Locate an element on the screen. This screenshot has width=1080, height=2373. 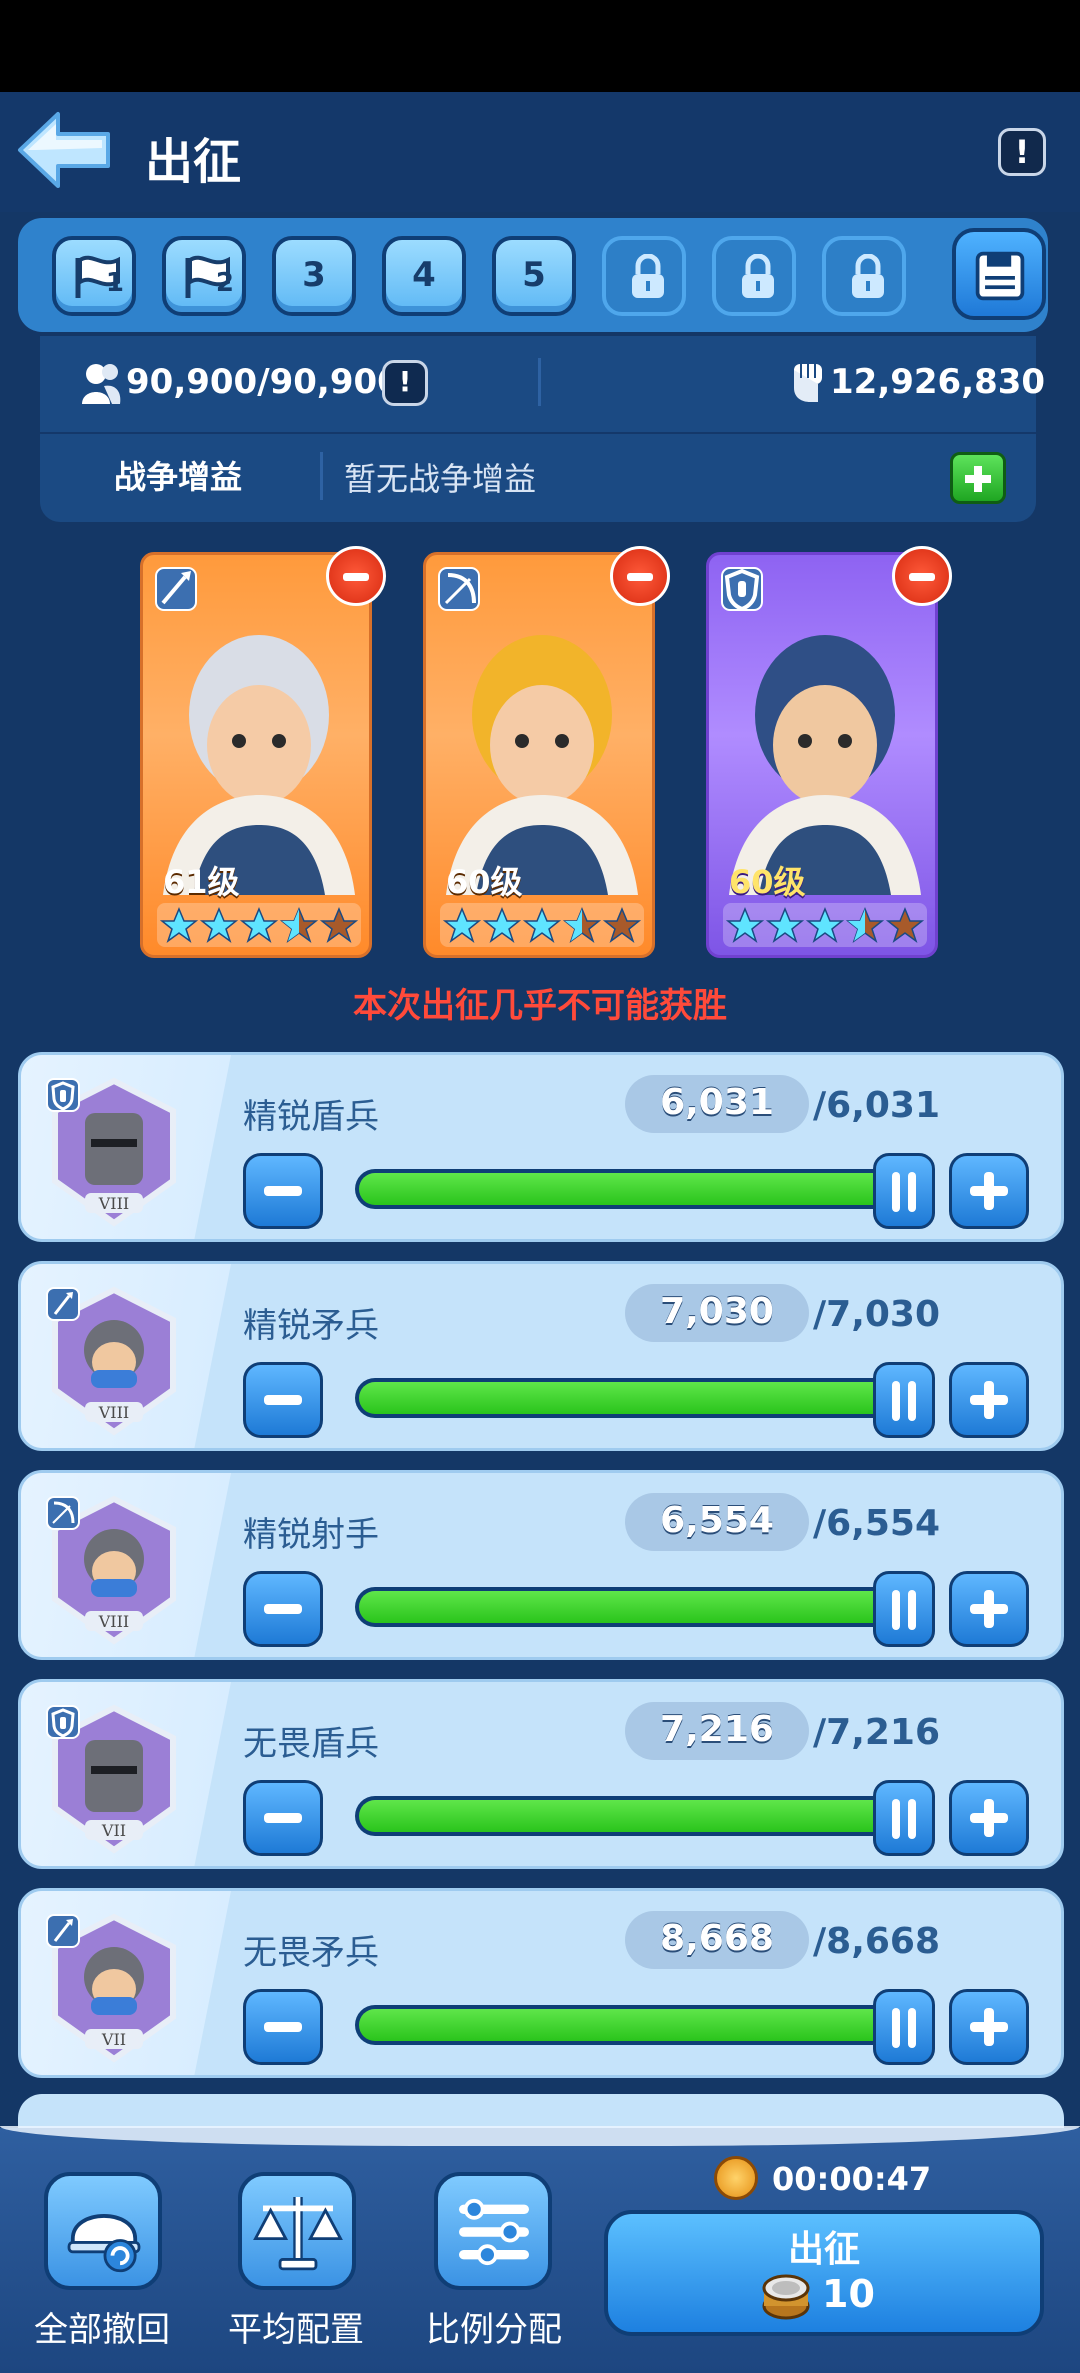
add-war-buff-button is located at coordinates (978, 478).